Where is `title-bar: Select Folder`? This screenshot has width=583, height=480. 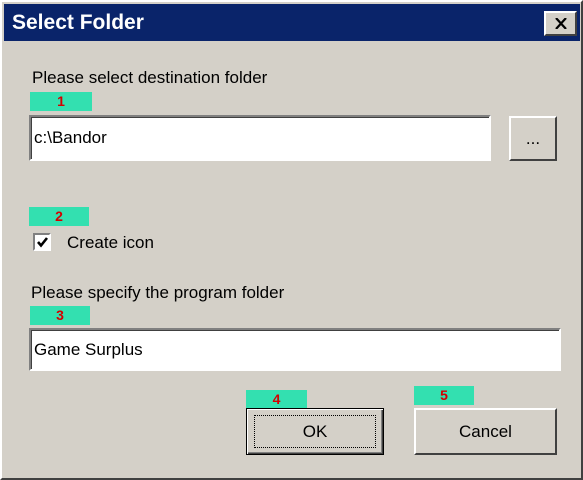 title-bar: Select Folder is located at coordinates (292, 22).